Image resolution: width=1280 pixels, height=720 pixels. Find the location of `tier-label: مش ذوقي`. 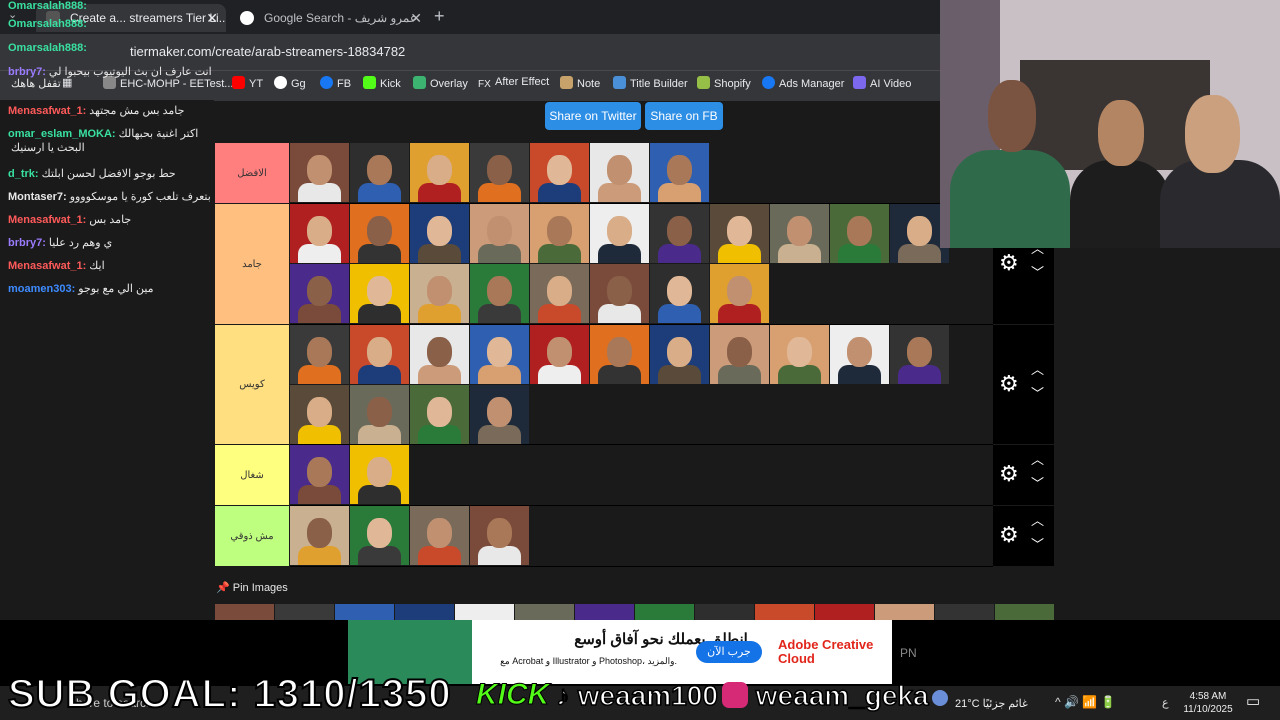

tier-label: مش ذوقي is located at coordinates (252, 536).